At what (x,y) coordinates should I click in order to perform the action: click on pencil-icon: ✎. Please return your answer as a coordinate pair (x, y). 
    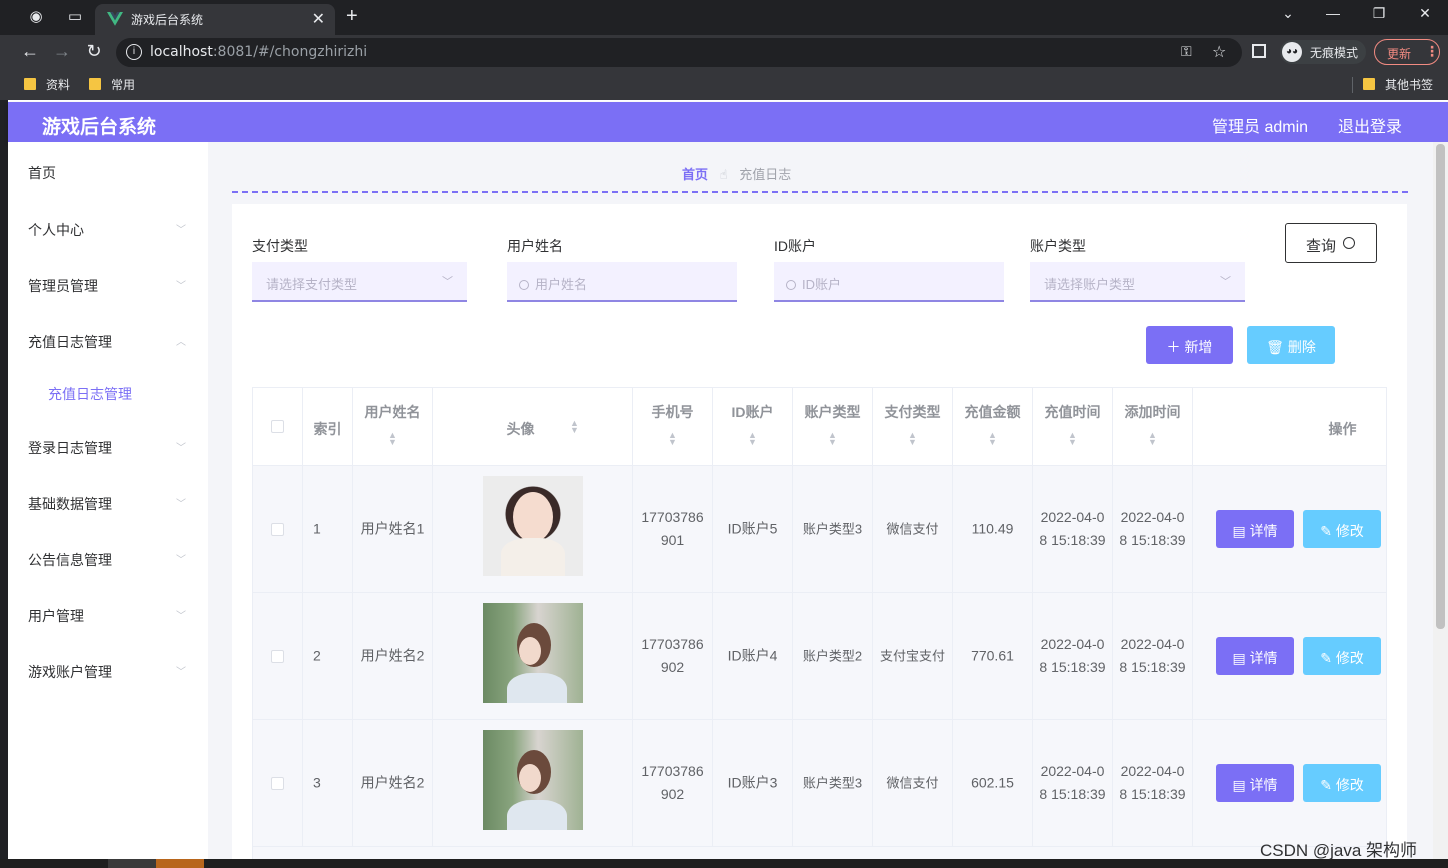
    Looking at the image, I should click on (1328, 658).